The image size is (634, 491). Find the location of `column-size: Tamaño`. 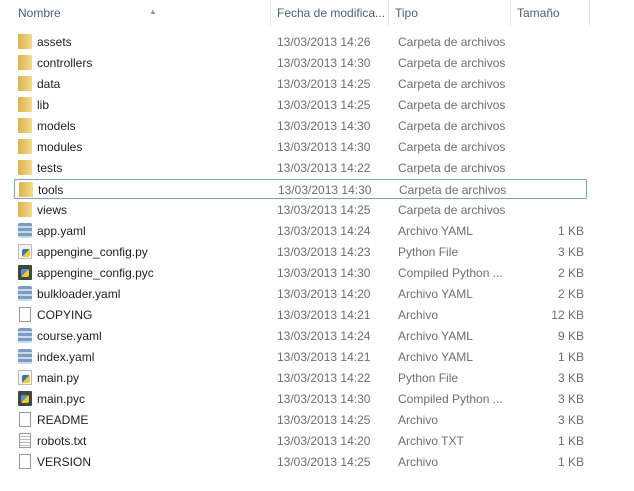

column-size: Tamaño is located at coordinates (550, 13).